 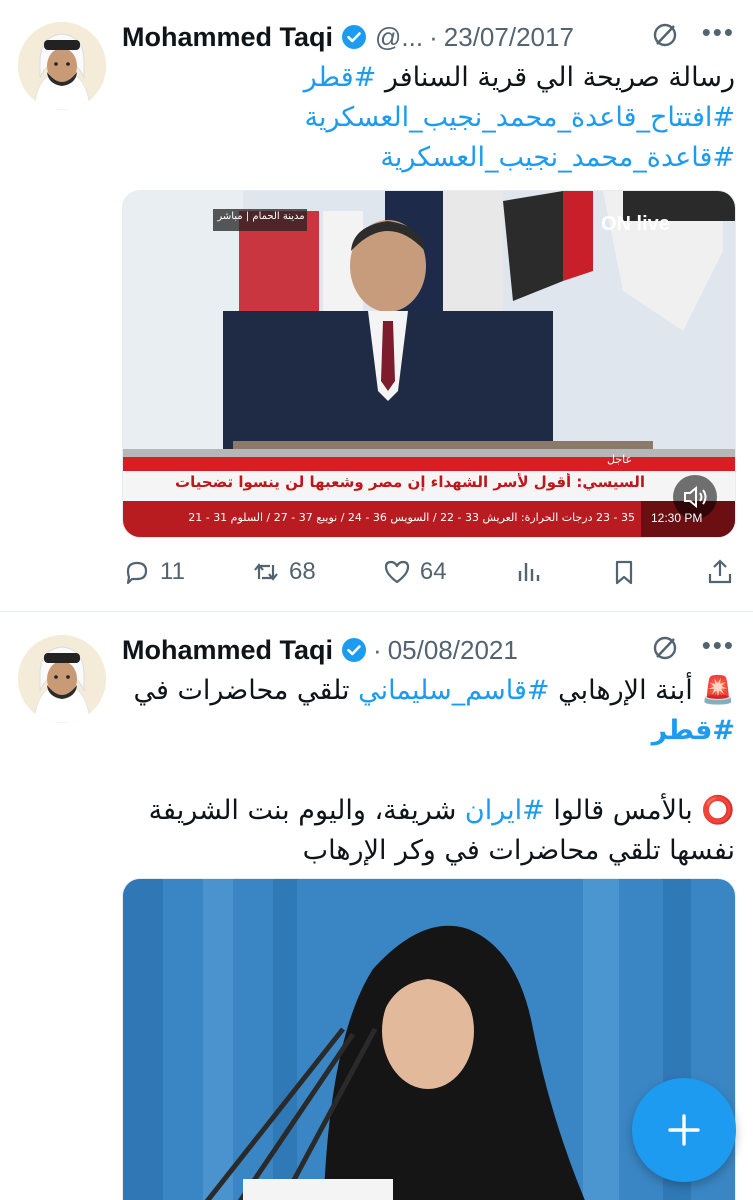 What do you see at coordinates (283, 572) in the screenshot?
I see `retweet-button: 68` at bounding box center [283, 572].